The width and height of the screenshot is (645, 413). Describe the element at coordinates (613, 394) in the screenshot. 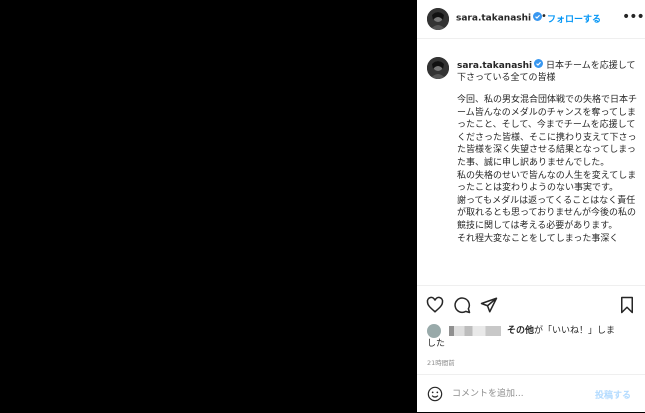

I see `post-comment-button: 投稿する` at that location.